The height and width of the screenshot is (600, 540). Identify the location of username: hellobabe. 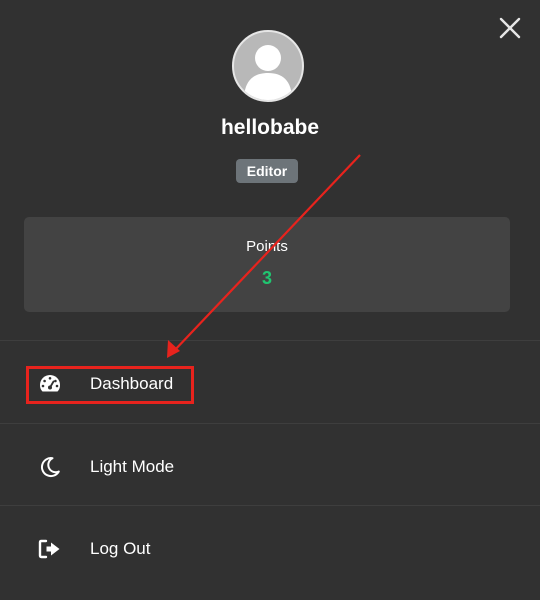
(270, 127).